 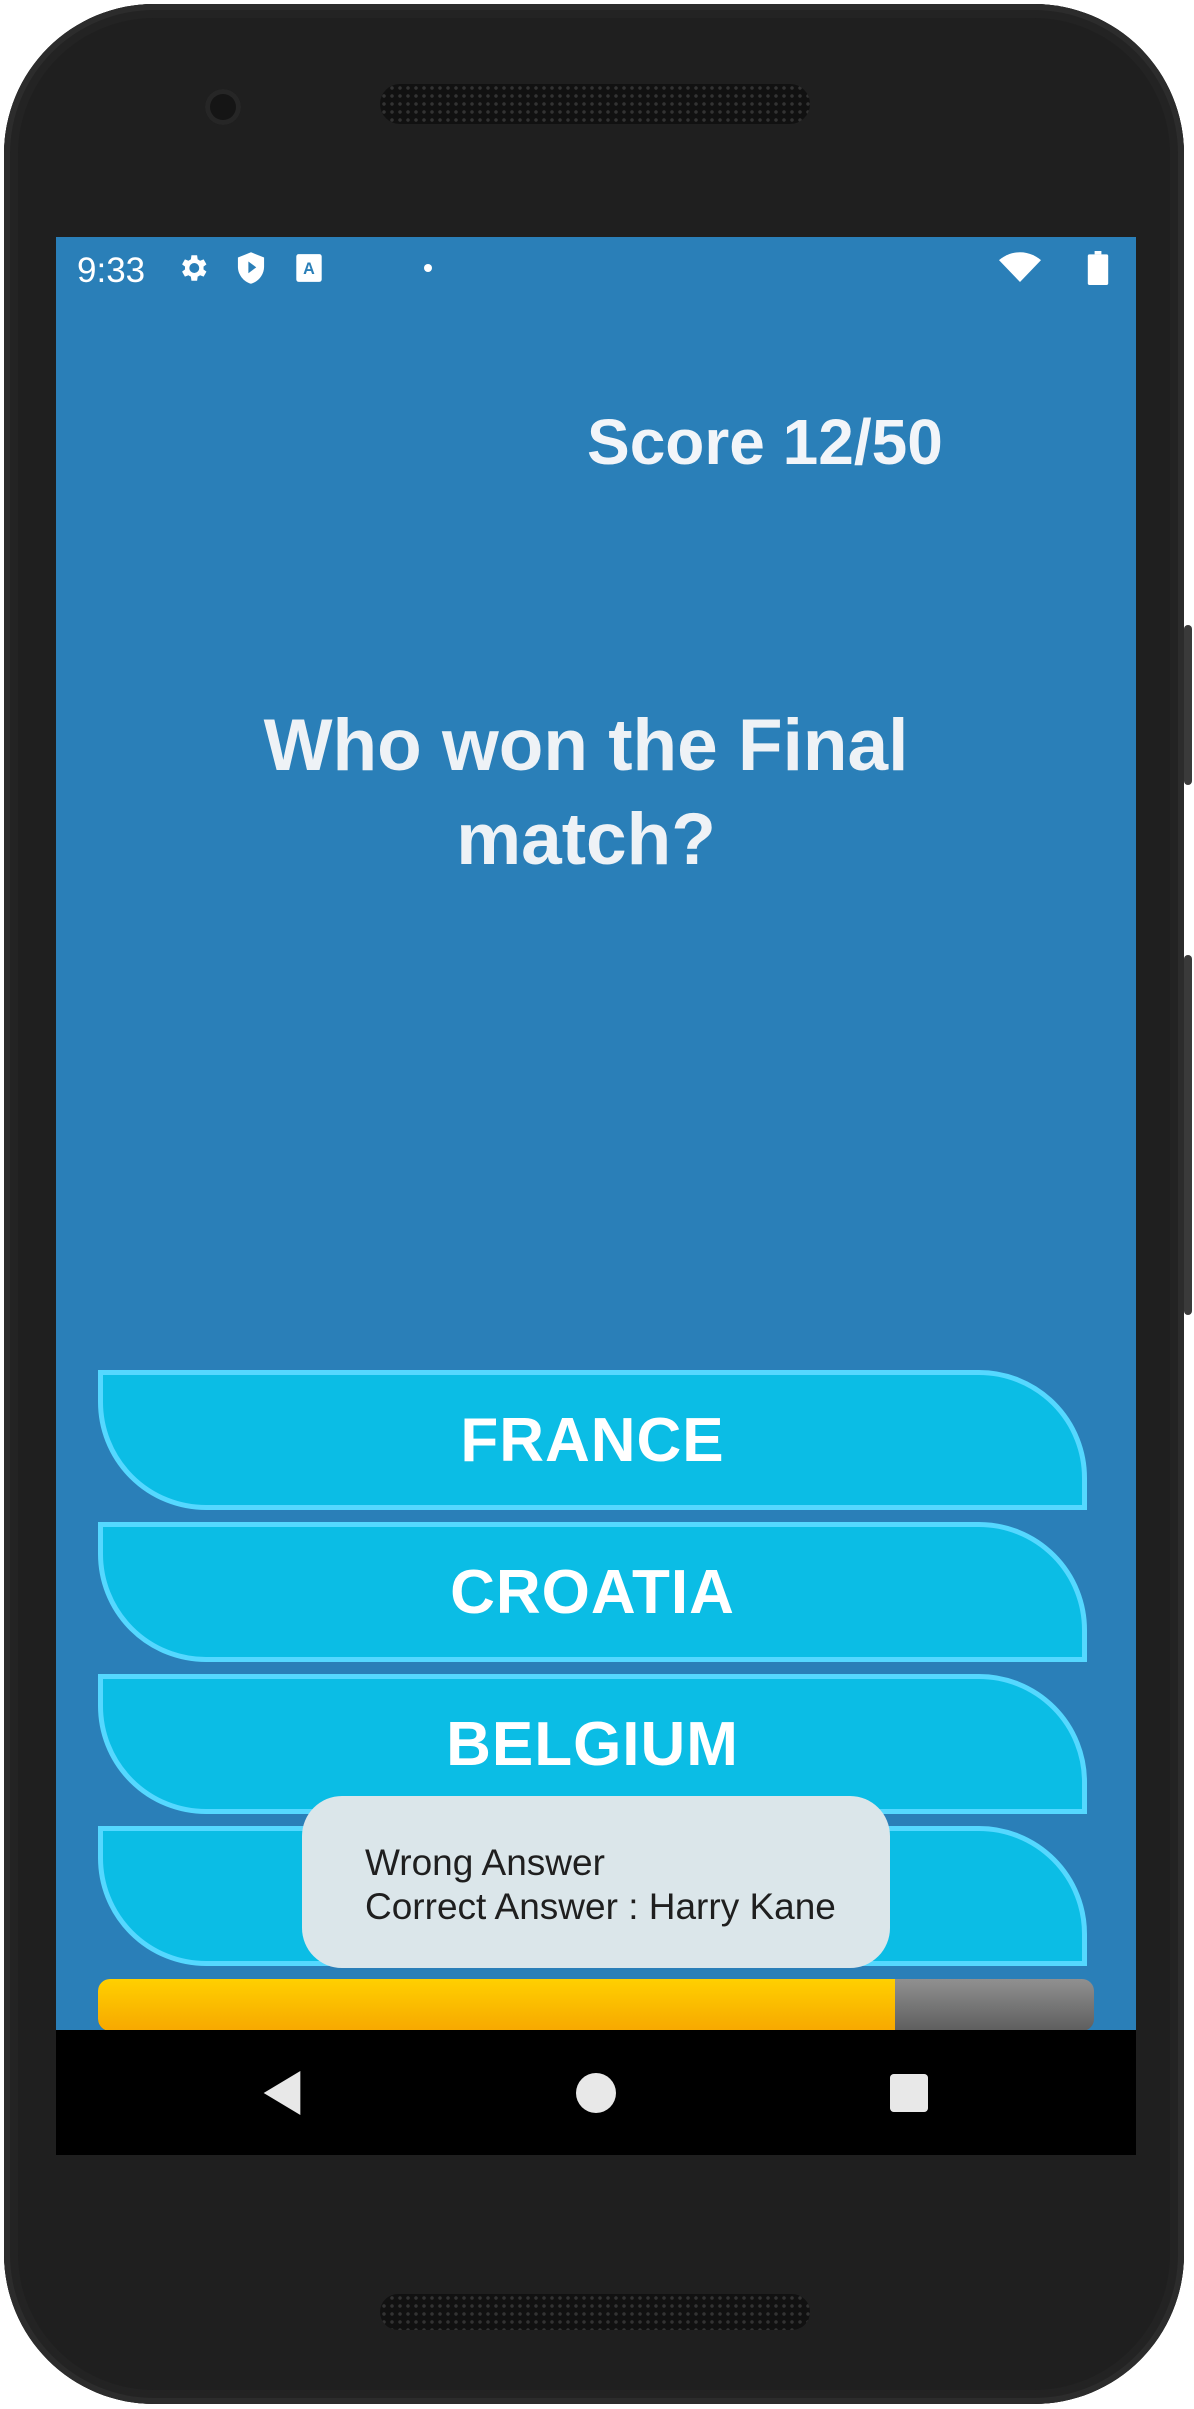 I want to click on status-bar: 9:33 A, so click(x=596, y=269).